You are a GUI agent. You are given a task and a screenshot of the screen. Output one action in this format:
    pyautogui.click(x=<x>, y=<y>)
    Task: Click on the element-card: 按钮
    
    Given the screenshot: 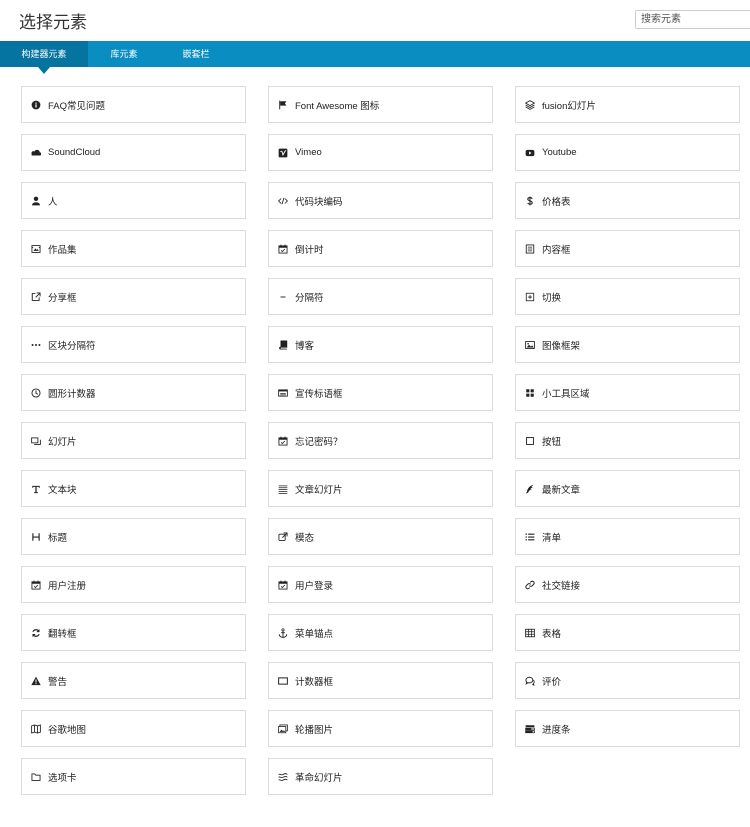 What is the action you would take?
    pyautogui.click(x=627, y=440)
    